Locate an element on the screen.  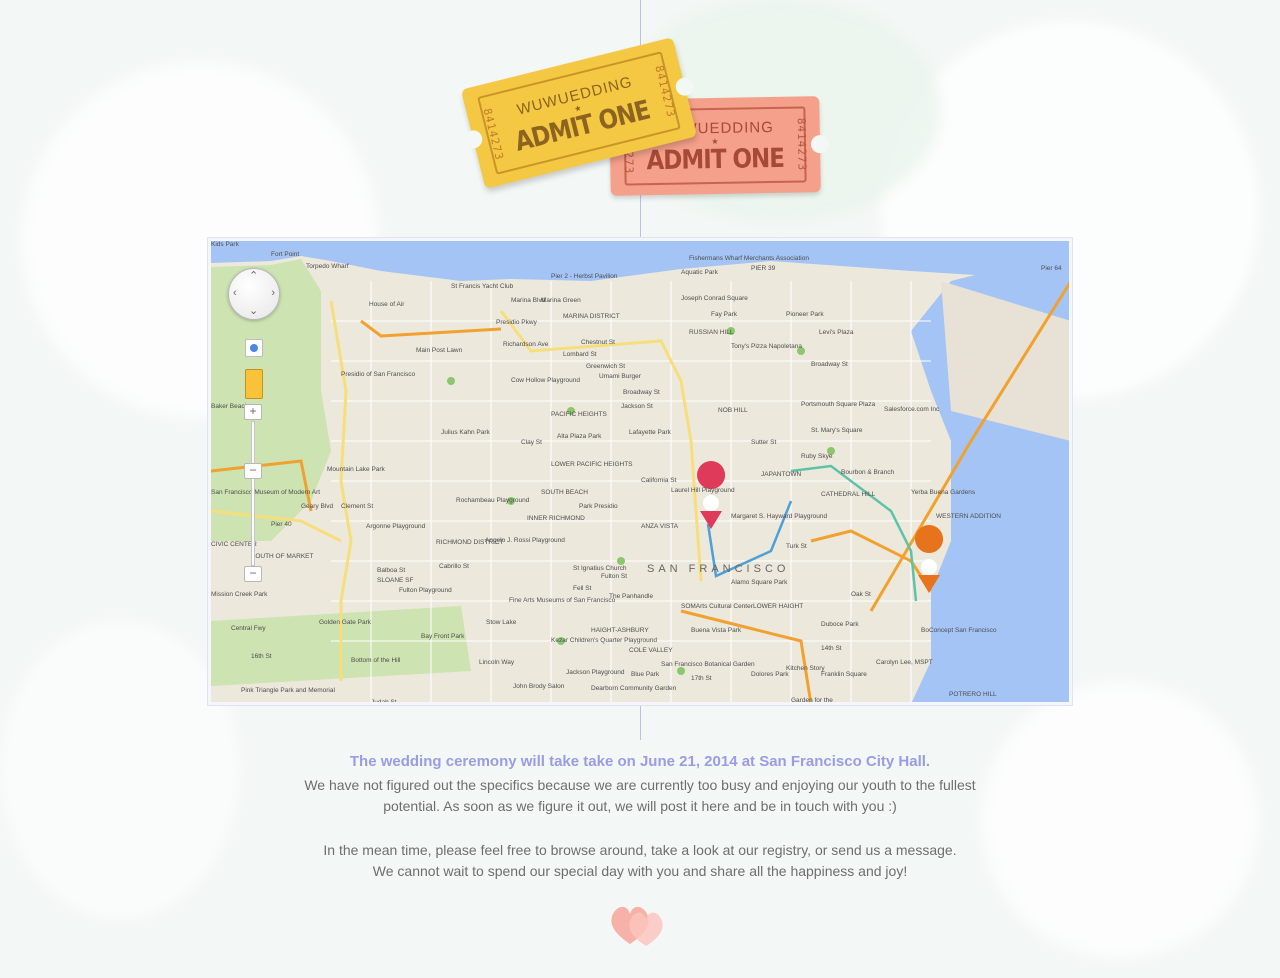
map-label: Angelo J. Rossi Playground is located at coordinates (525, 540).